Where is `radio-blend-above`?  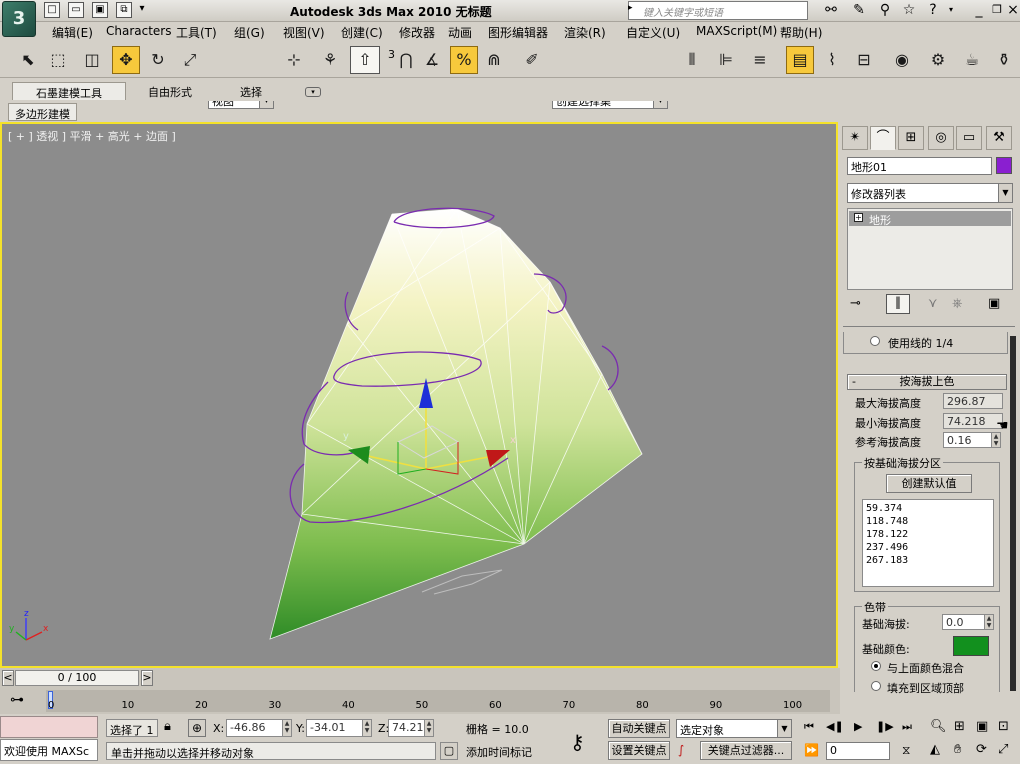
radio-blend-above is located at coordinates (876, 666).